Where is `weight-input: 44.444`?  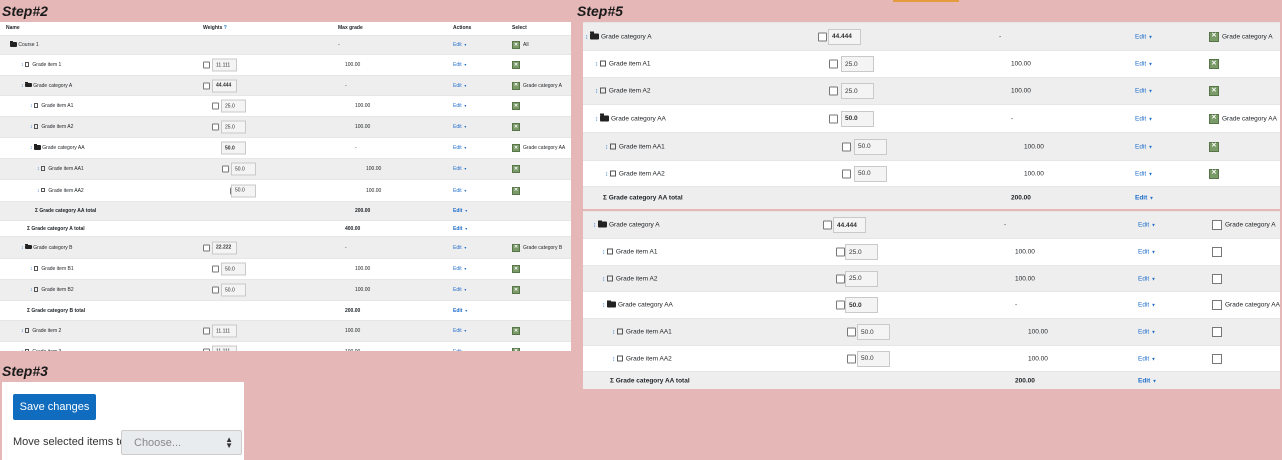
weight-input: 44.444 is located at coordinates (224, 85).